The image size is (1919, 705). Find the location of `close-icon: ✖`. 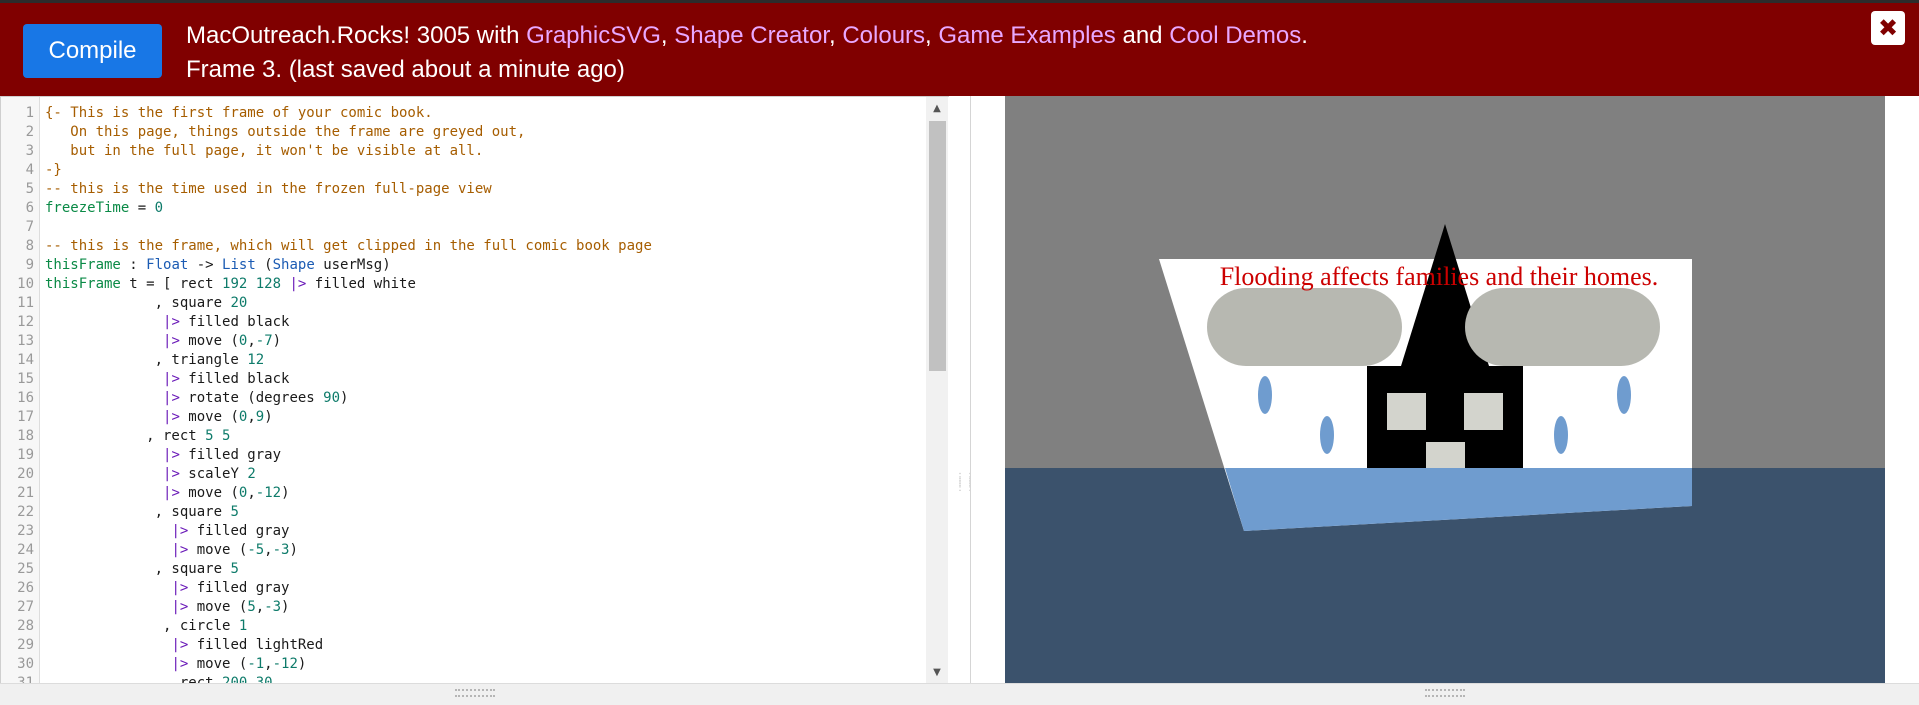

close-icon: ✖ is located at coordinates (1888, 28).